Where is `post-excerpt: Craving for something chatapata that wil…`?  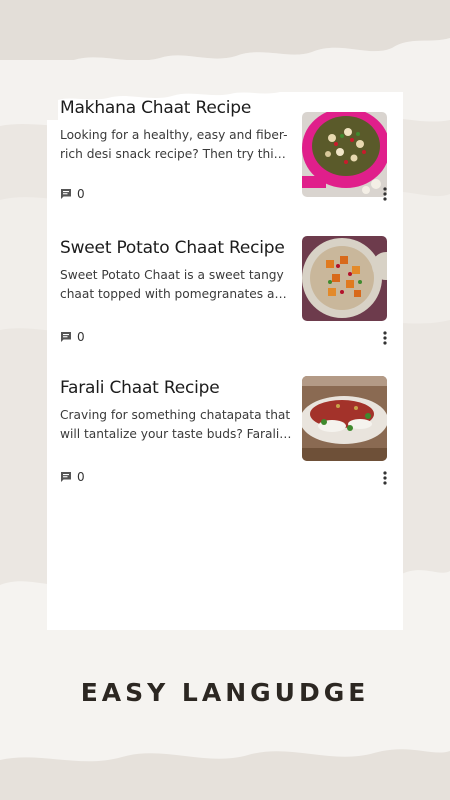
post-excerpt: Craving for something chatapata that wil… is located at coordinates (175, 424).